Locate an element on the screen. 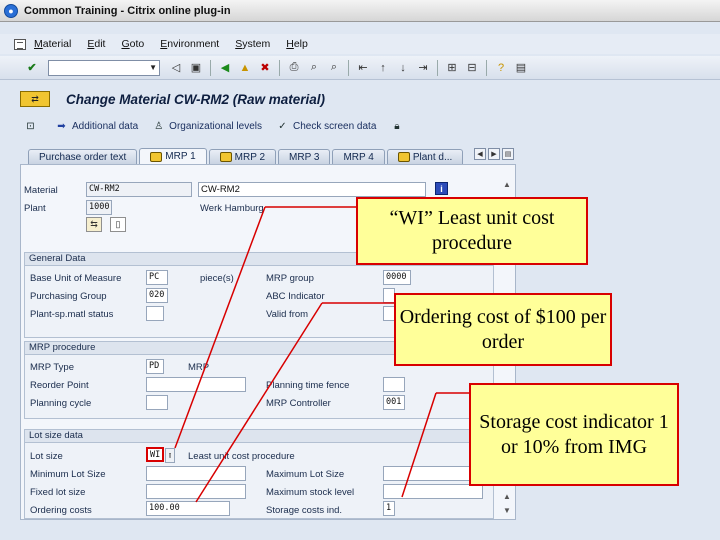 Image resolution: width=720 pixels, height=540 pixels. material-icon: ⇄ is located at coordinates (35, 99).